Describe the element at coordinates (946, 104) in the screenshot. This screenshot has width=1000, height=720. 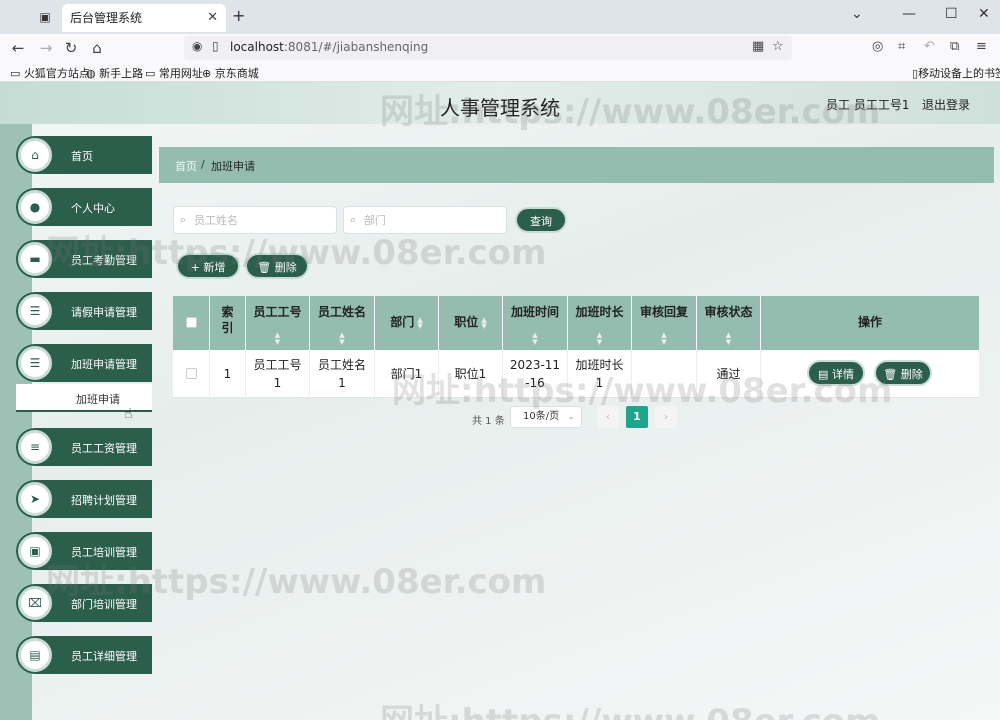
I see `logout-link: 退出登录` at that location.